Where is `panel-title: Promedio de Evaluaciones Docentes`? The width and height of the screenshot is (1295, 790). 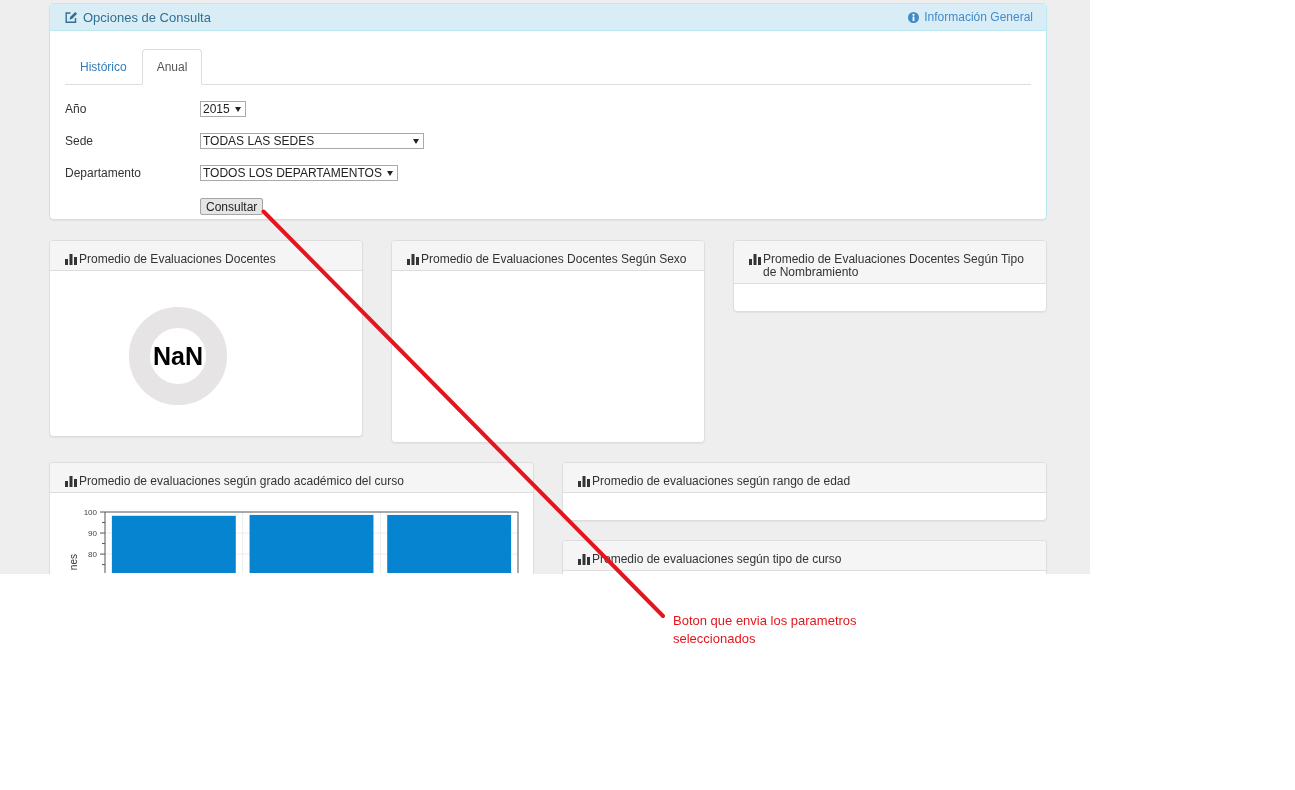 panel-title: Promedio de Evaluaciones Docentes is located at coordinates (177, 259).